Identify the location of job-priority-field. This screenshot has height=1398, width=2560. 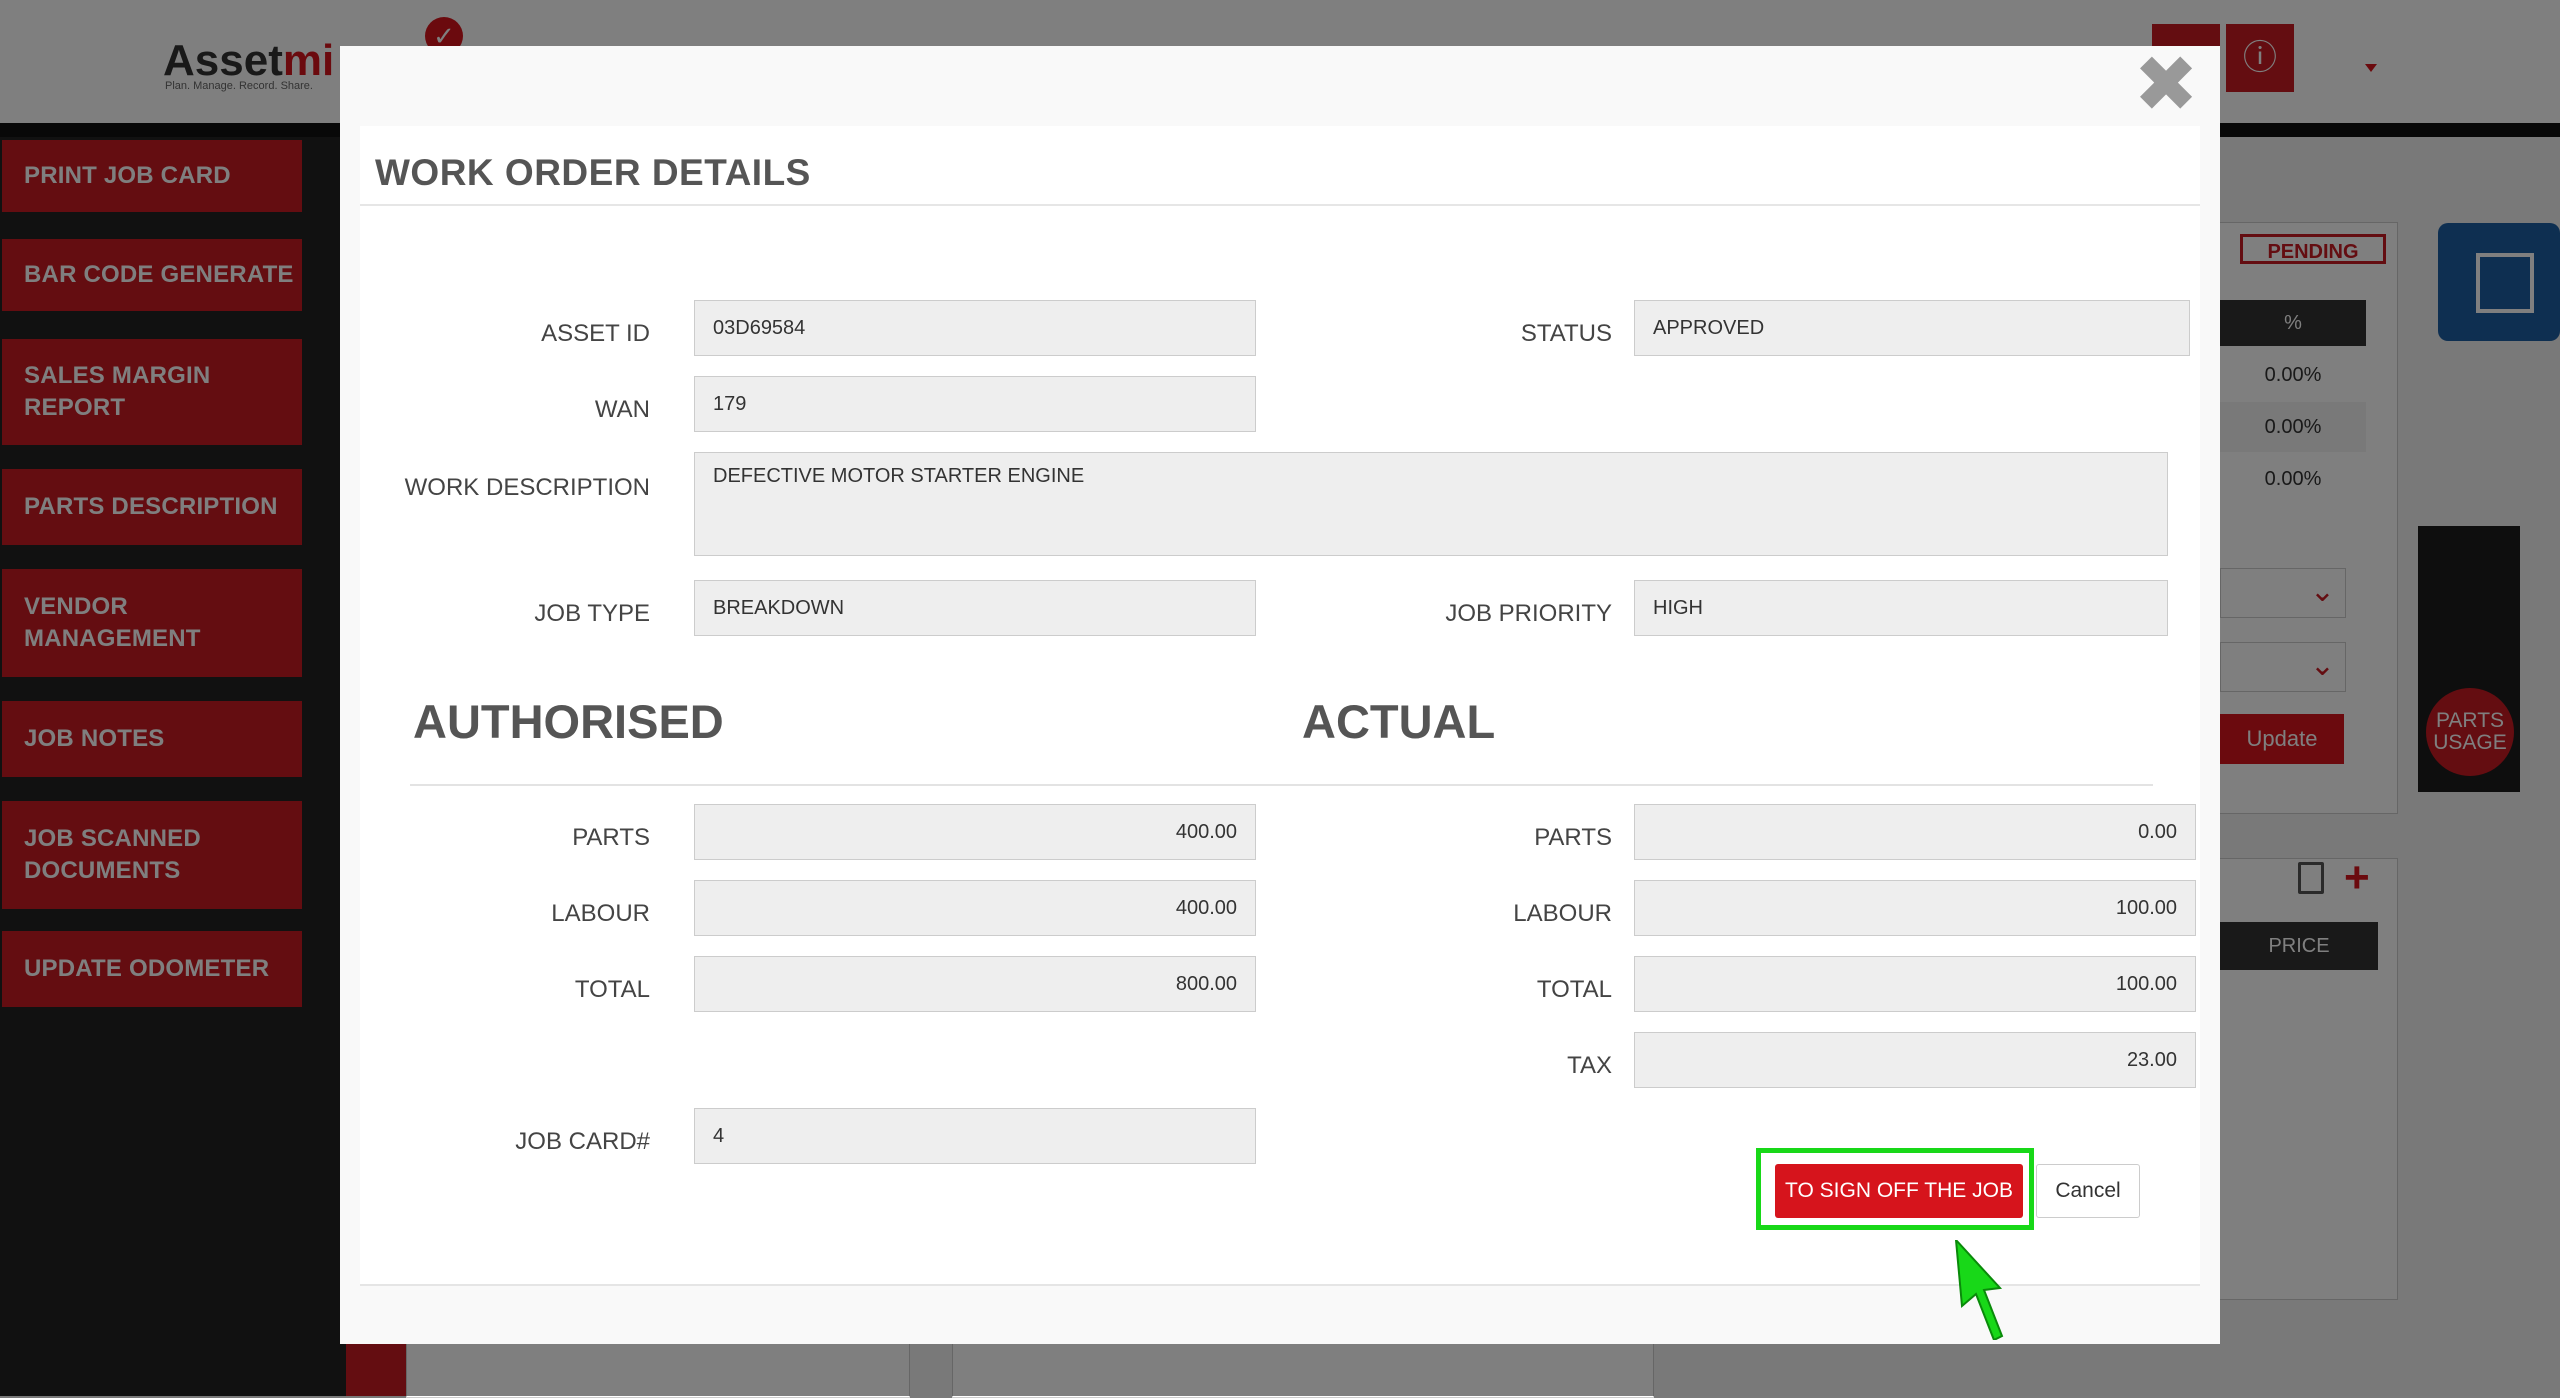
(1901, 608).